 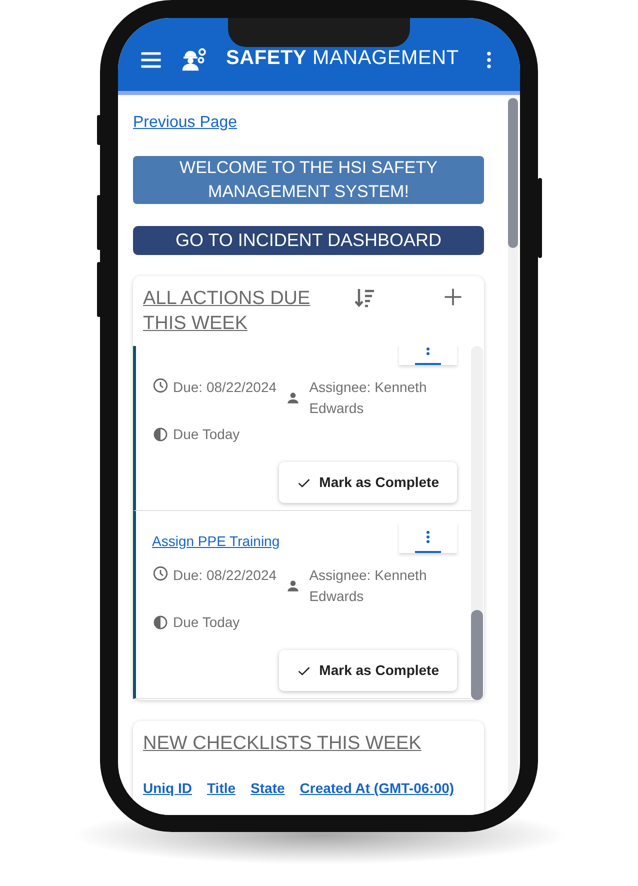 What do you see at coordinates (453, 297) in the screenshot?
I see `add-icon` at bounding box center [453, 297].